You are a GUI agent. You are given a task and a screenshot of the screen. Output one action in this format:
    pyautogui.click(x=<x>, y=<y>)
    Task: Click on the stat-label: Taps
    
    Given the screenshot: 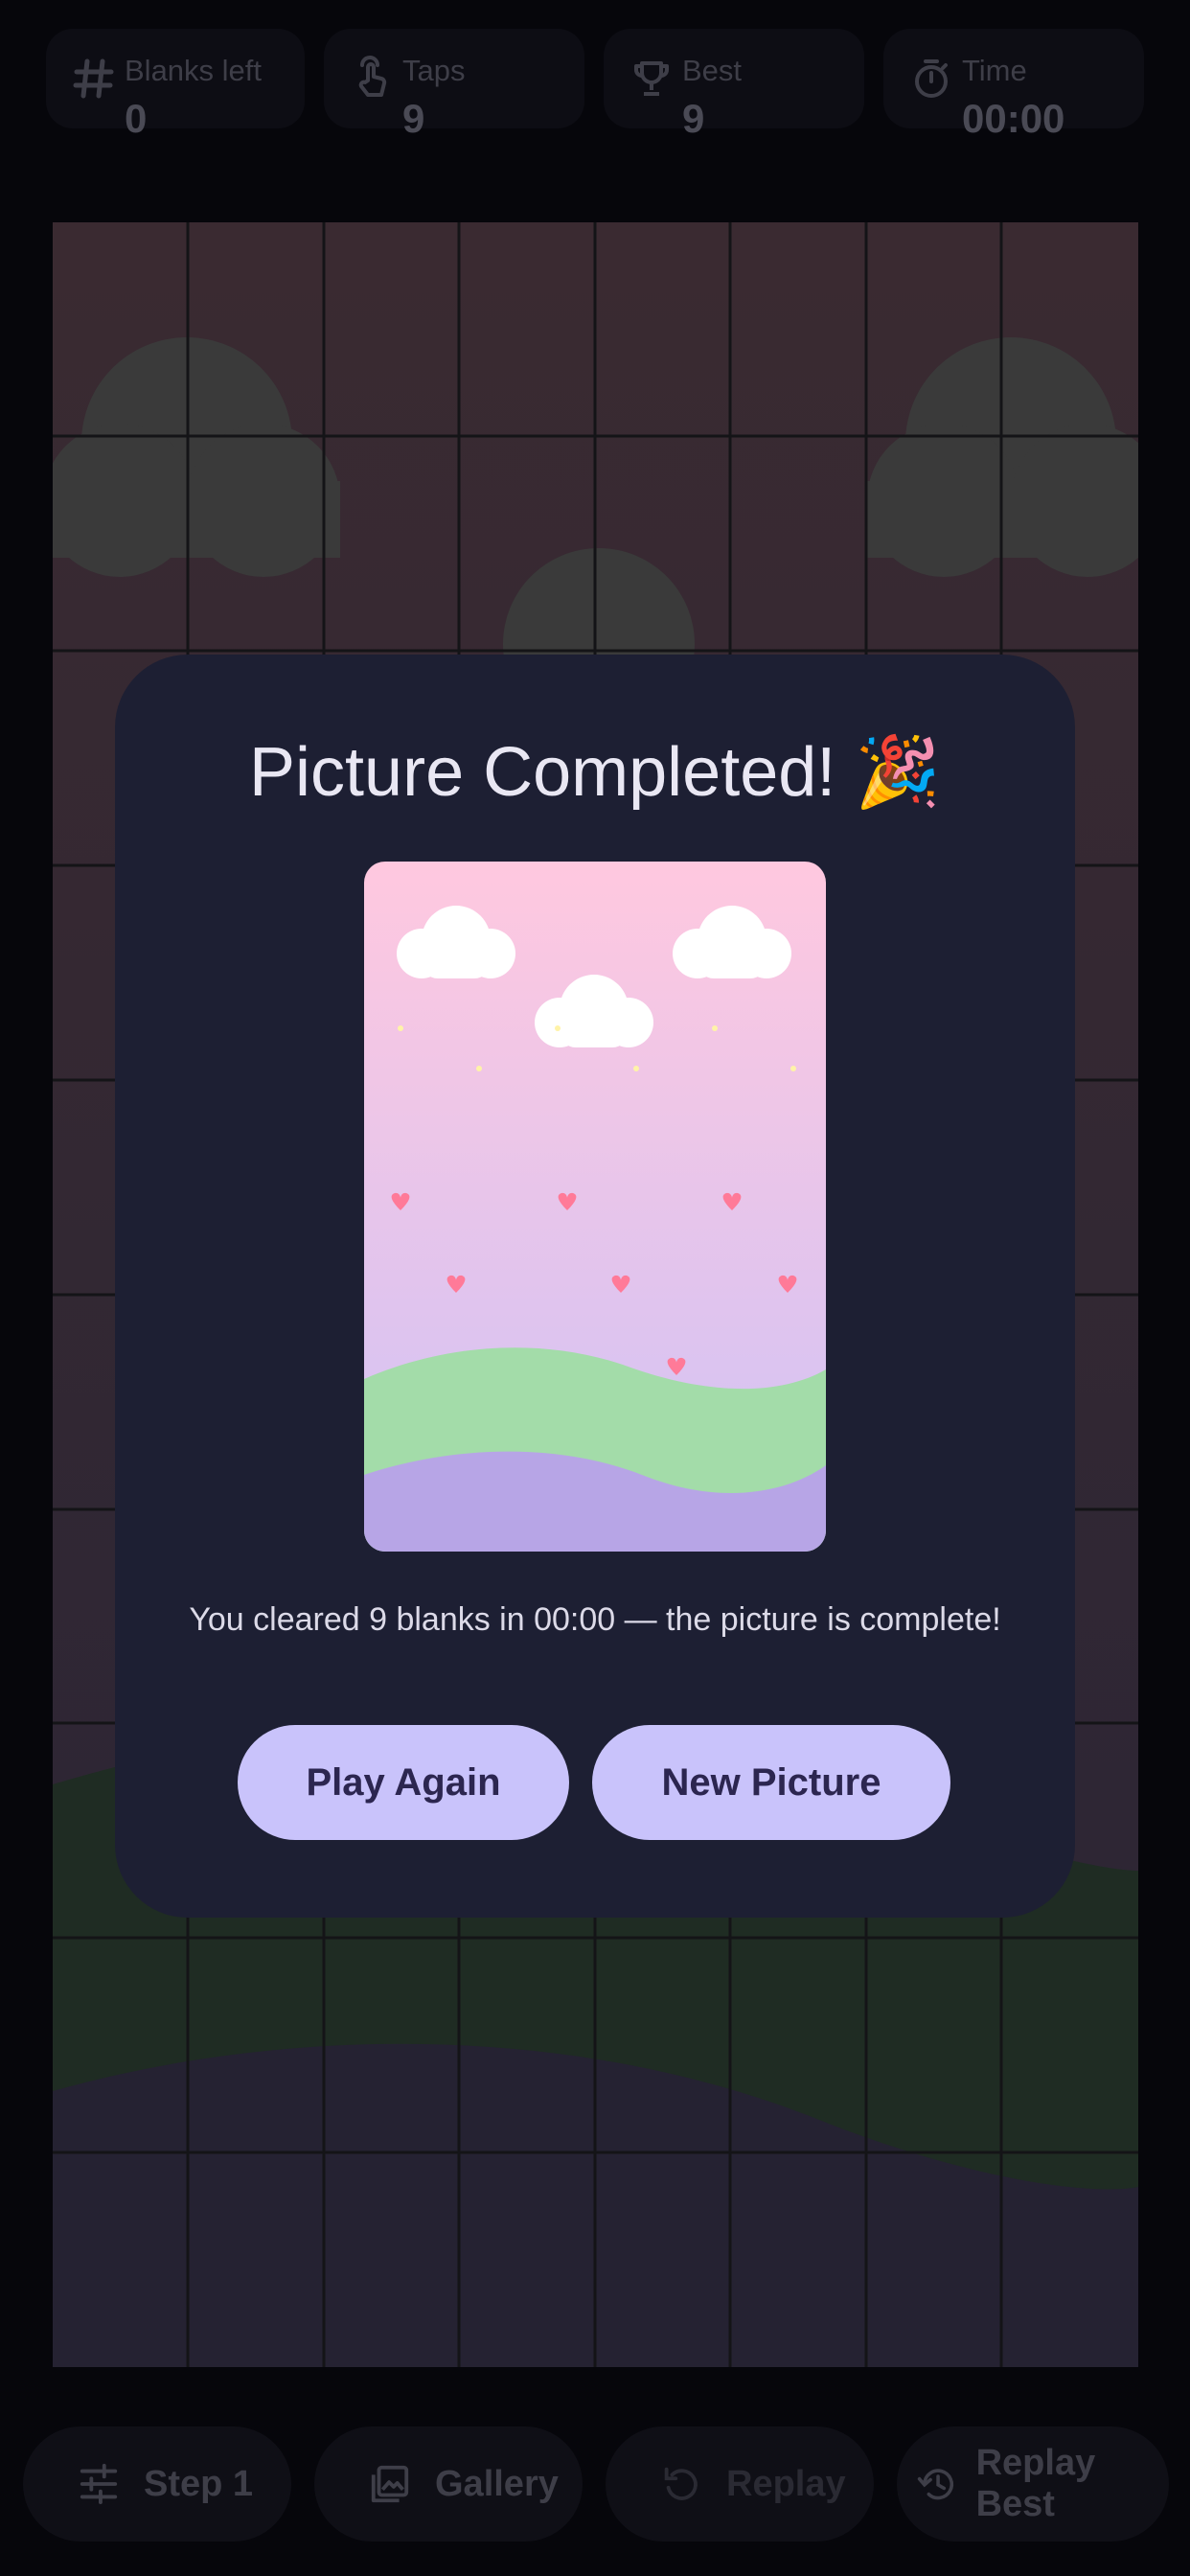 What is the action you would take?
    pyautogui.click(x=434, y=70)
    